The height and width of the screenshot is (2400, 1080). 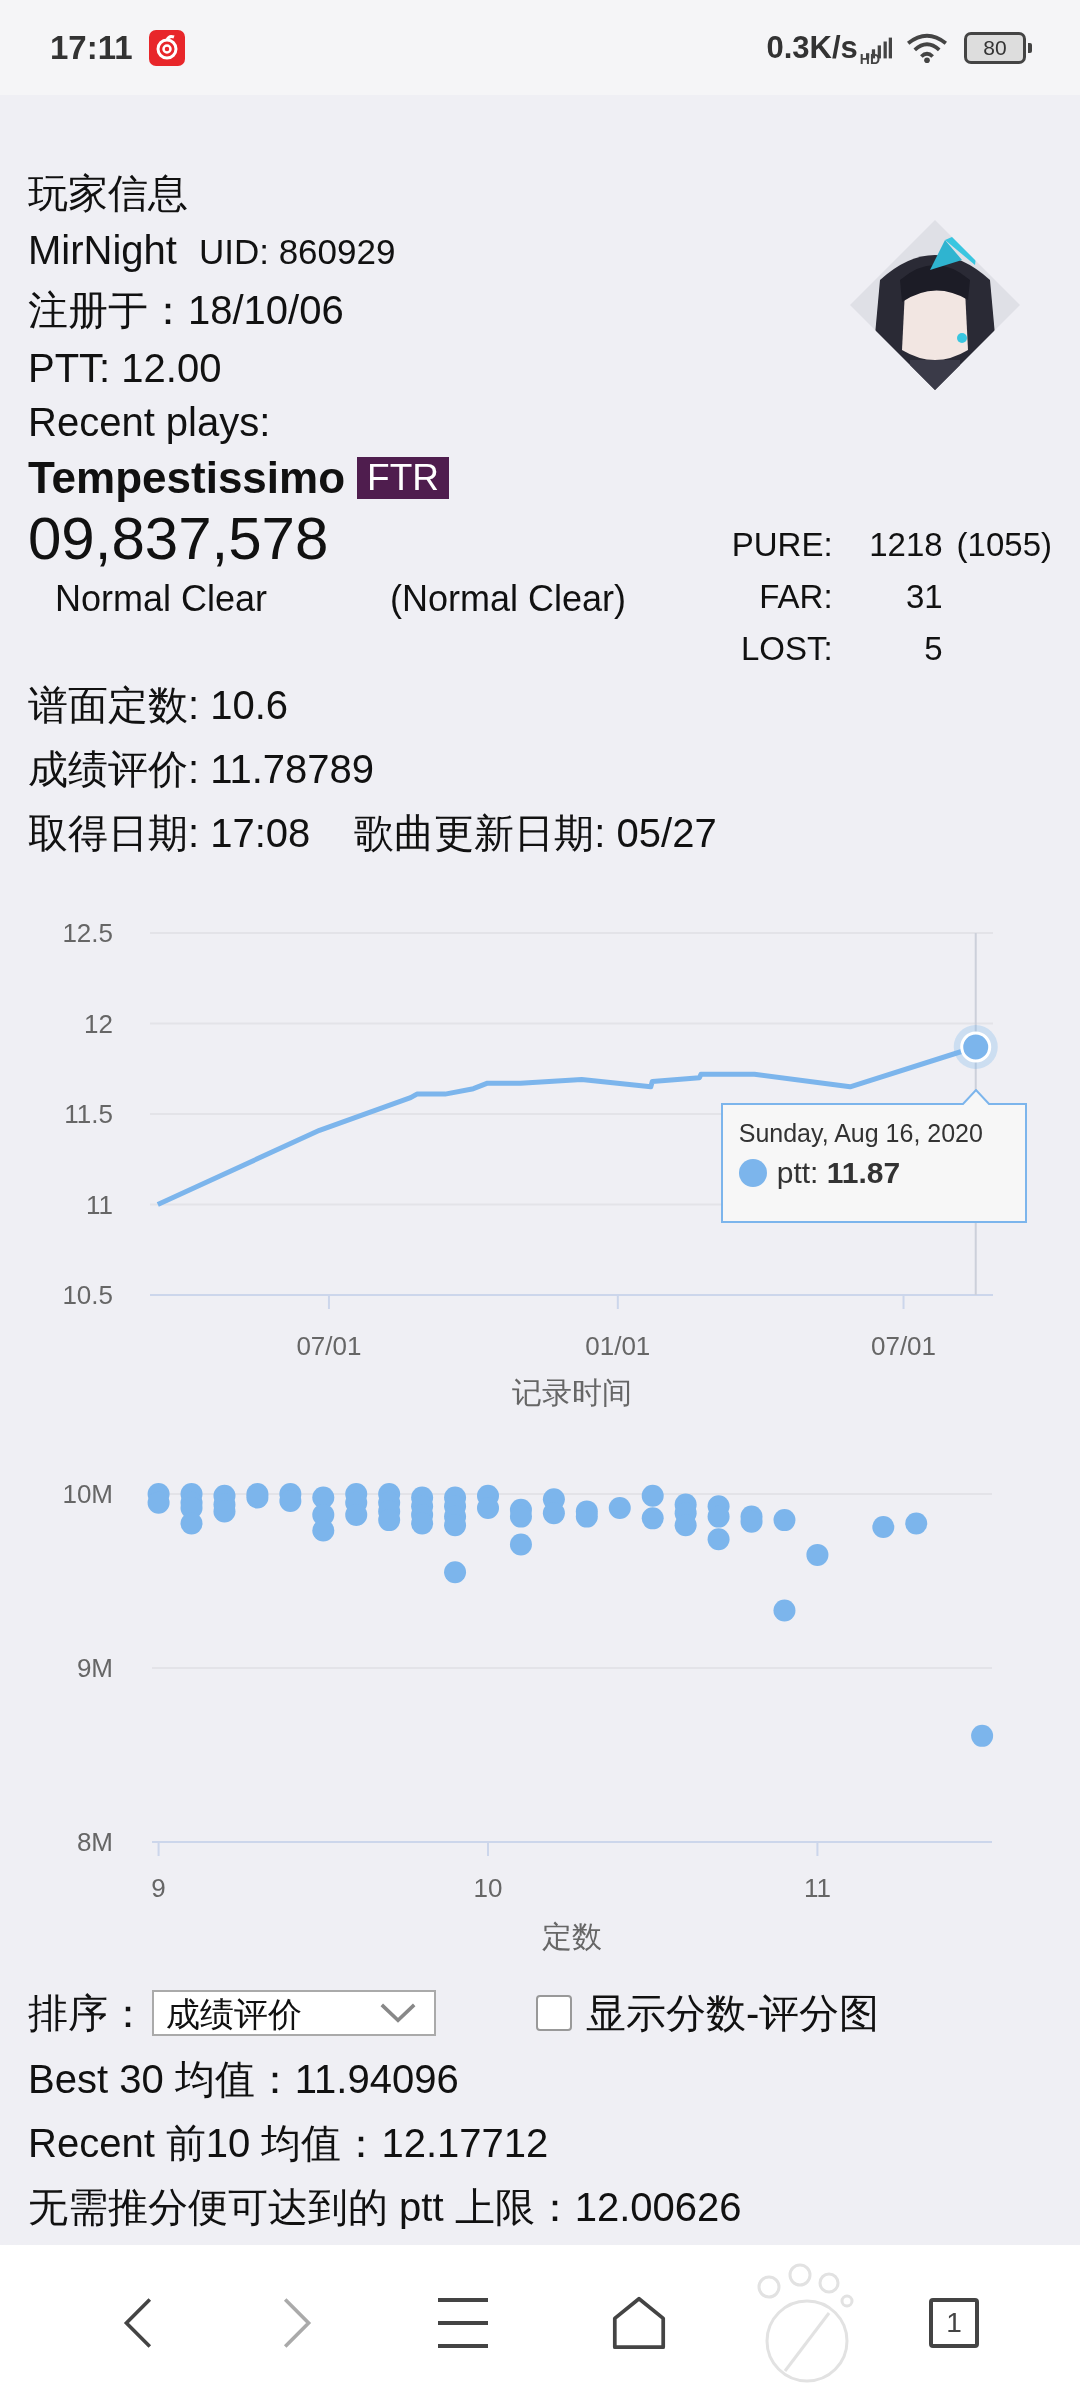 What do you see at coordinates (87, 1494) in the screenshot?
I see `axis-tick-label: 10M` at bounding box center [87, 1494].